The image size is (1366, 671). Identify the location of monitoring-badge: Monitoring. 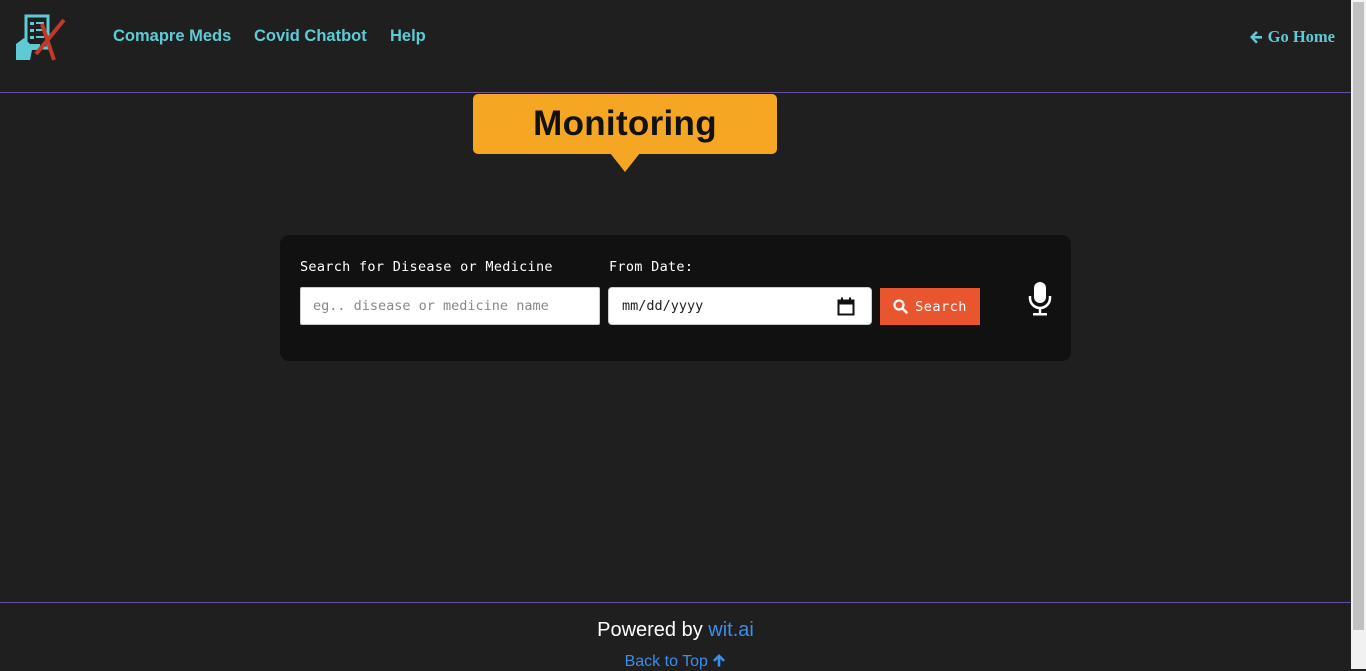
(625, 134).